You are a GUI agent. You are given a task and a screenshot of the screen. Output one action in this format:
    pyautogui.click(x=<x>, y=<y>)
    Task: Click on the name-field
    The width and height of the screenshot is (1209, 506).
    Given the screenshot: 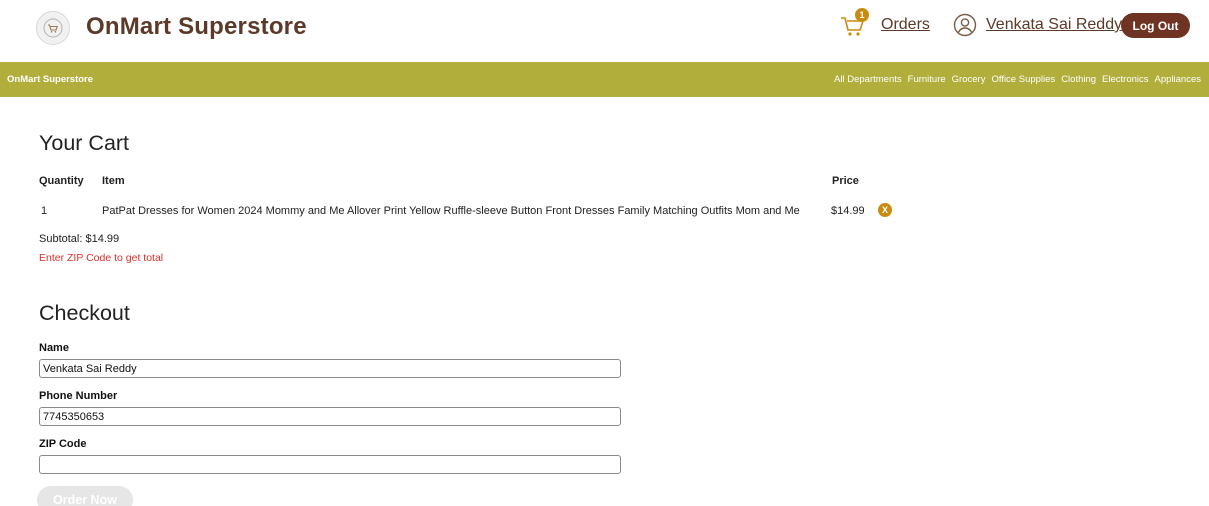 What is the action you would take?
    pyautogui.click(x=330, y=368)
    